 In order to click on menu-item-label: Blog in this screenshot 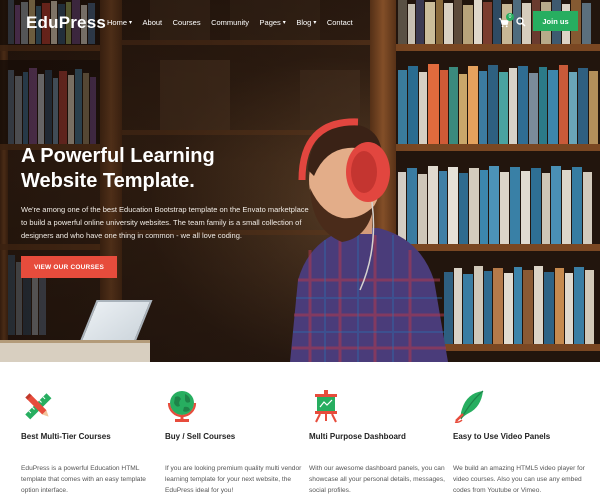, I will do `click(304, 22)`.